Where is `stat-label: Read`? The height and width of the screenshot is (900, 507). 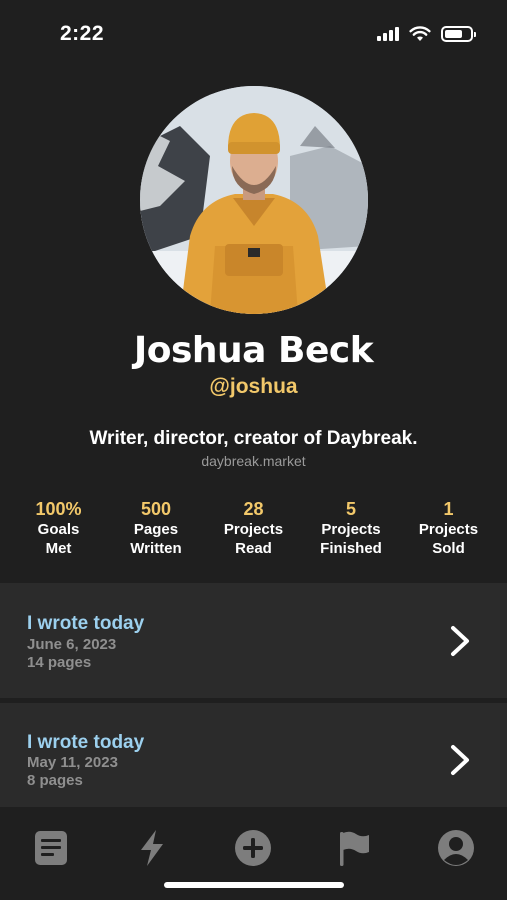 stat-label: Read is located at coordinates (253, 548).